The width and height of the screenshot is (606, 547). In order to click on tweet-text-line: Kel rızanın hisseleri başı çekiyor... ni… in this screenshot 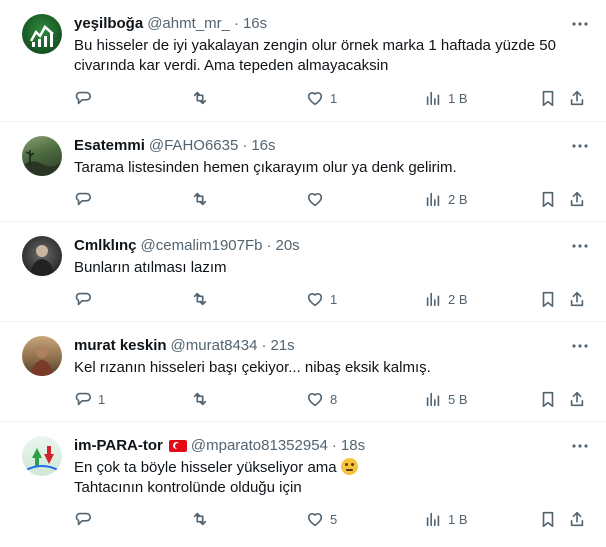, I will do `click(252, 367)`.